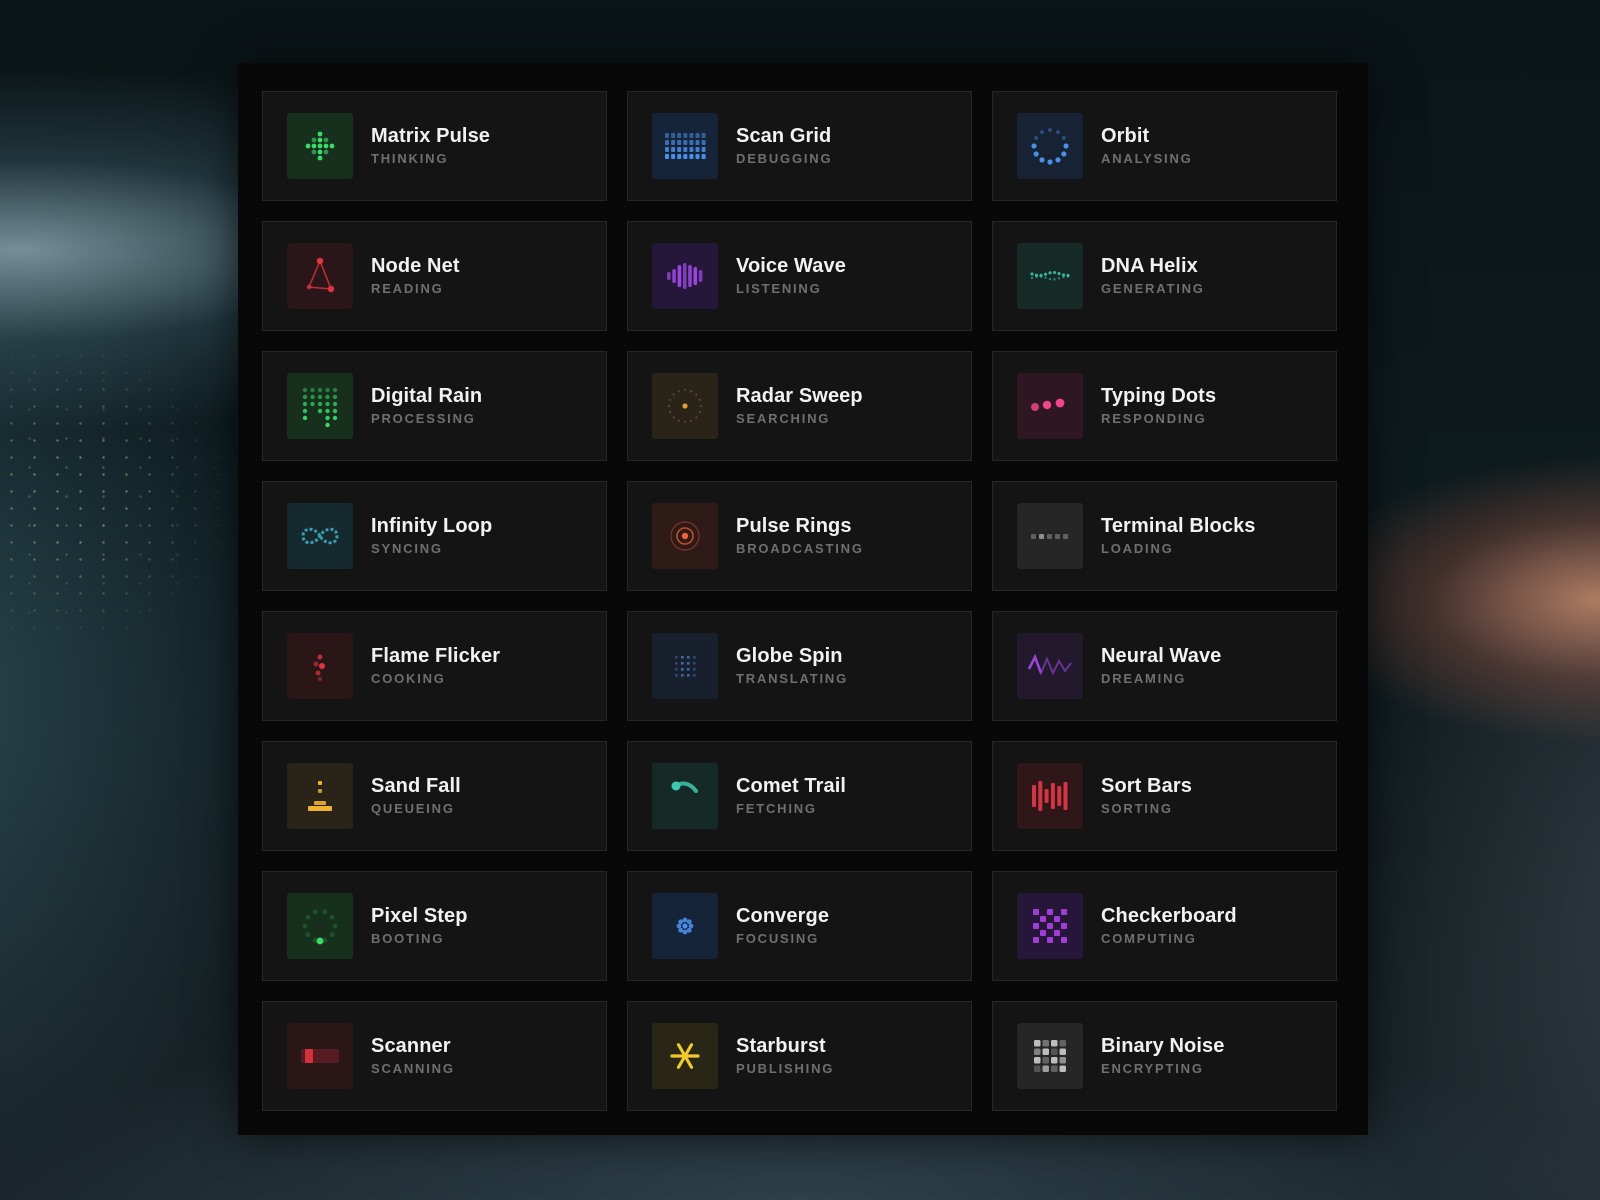 The height and width of the screenshot is (1200, 1600). Describe the element at coordinates (1149, 938) in the screenshot. I see `card-status: COMPUTING` at that location.